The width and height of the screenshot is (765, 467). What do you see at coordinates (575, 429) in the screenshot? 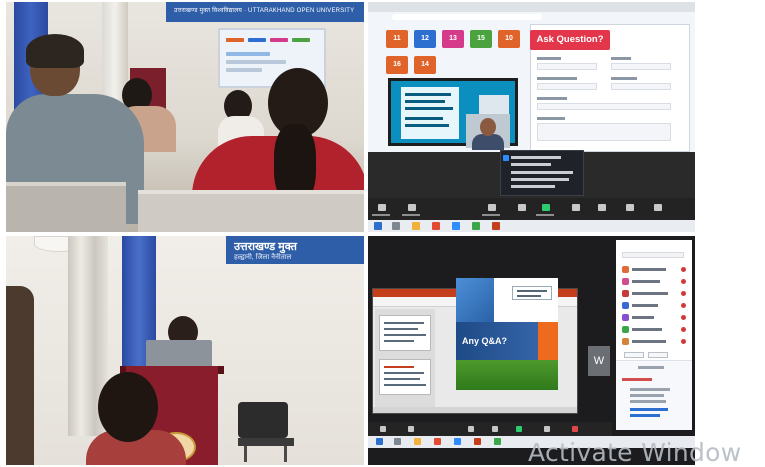
I see `end-meeting-icon` at bounding box center [575, 429].